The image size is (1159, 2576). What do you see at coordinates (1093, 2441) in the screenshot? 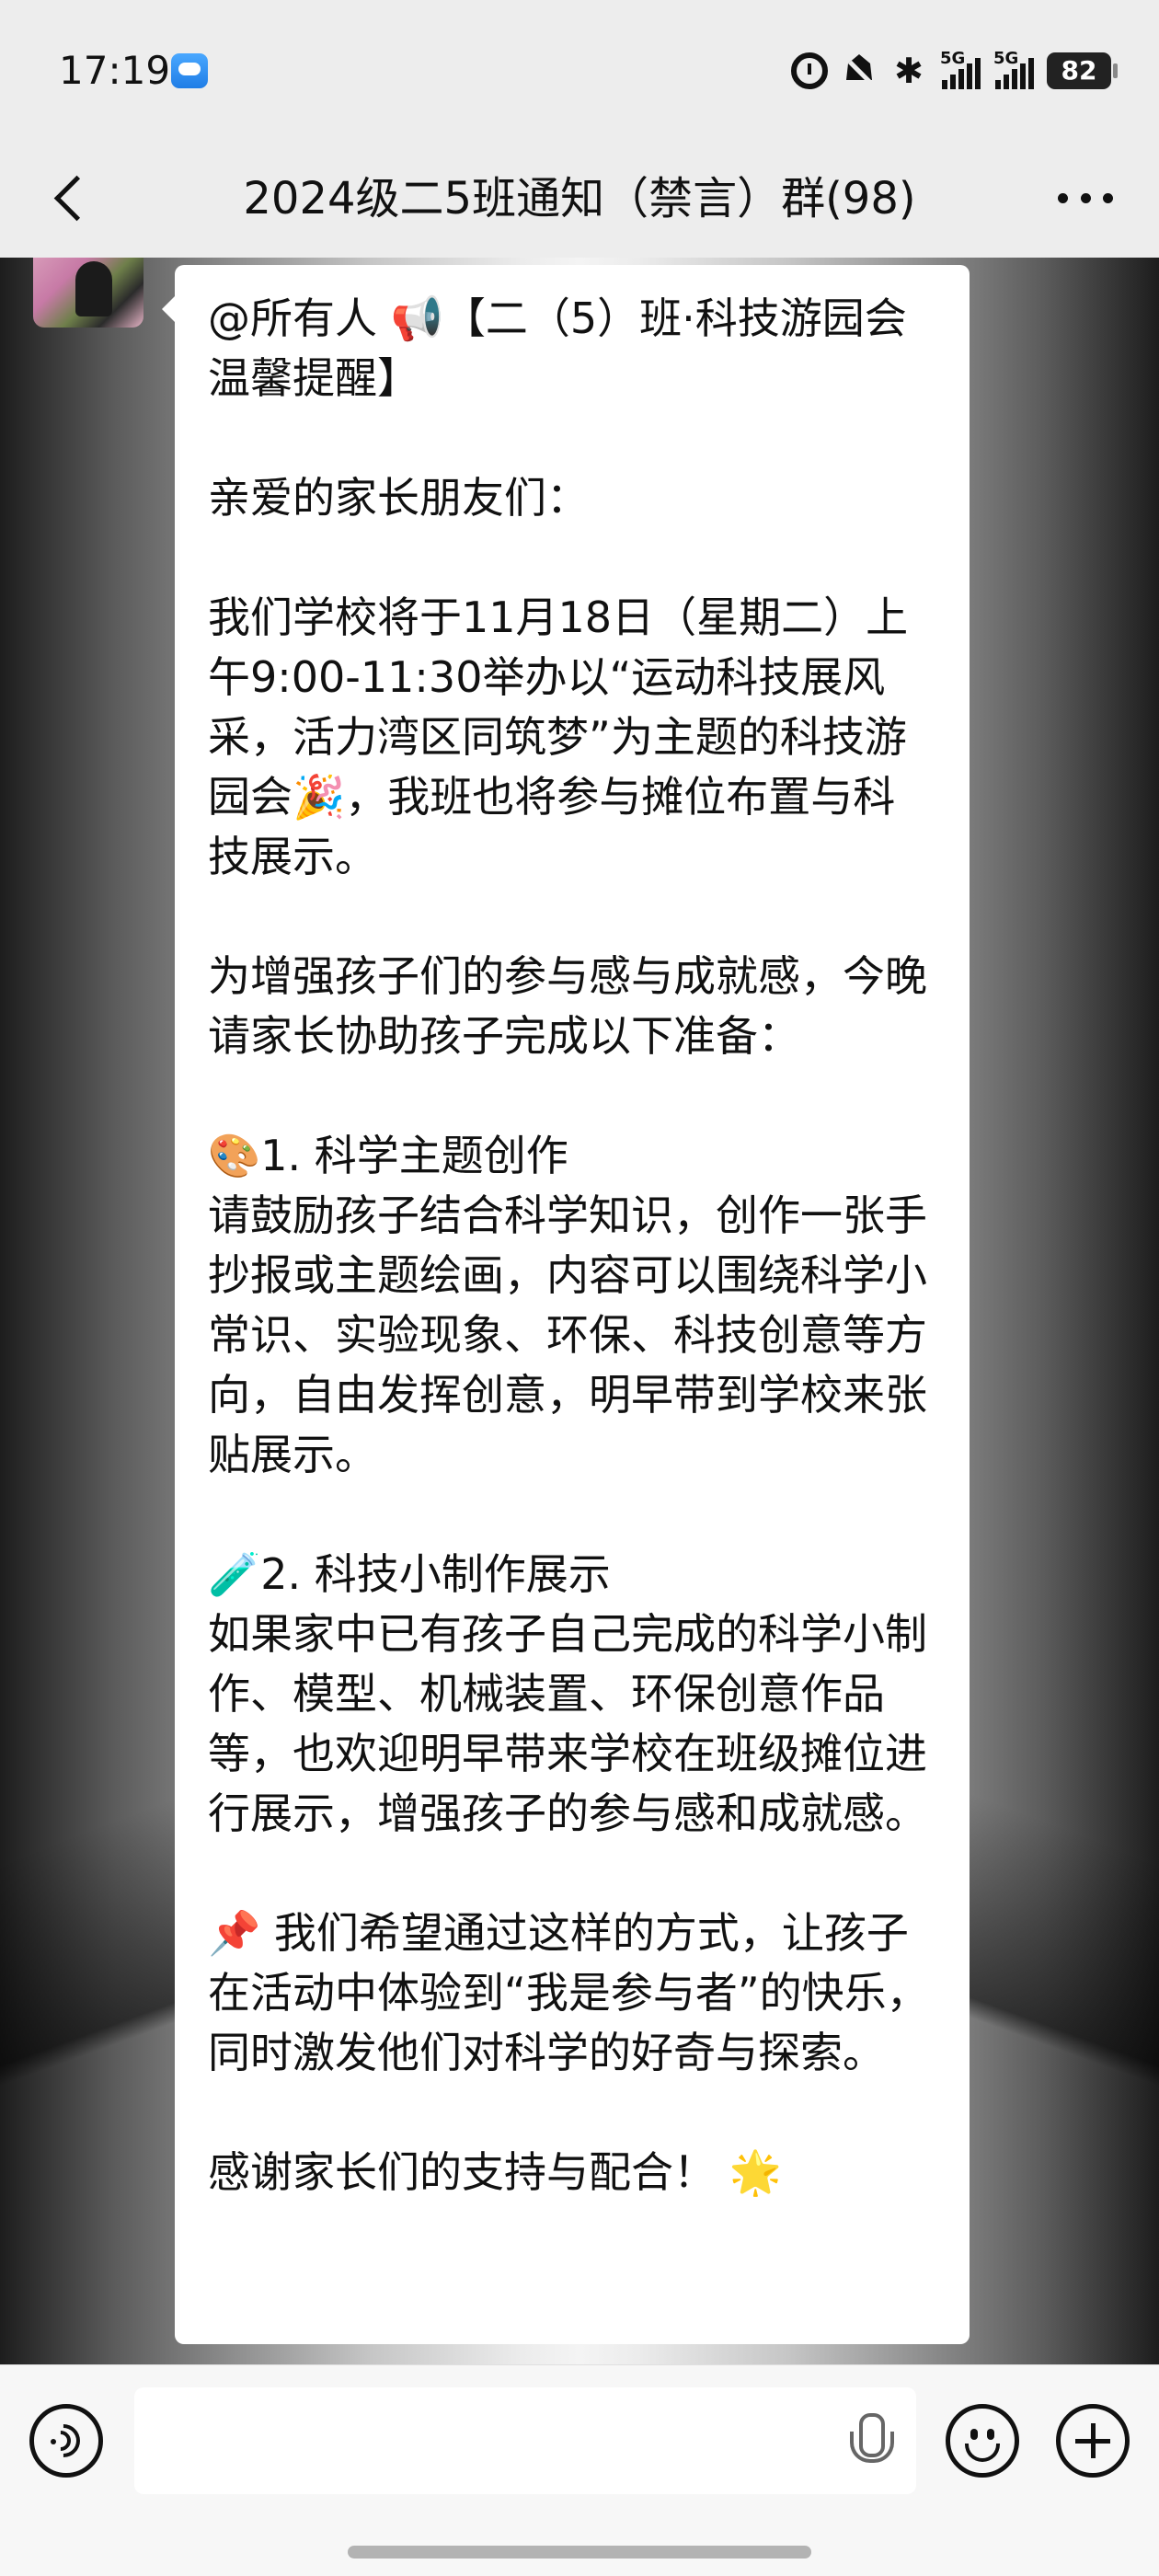
I see `plus-icon` at bounding box center [1093, 2441].